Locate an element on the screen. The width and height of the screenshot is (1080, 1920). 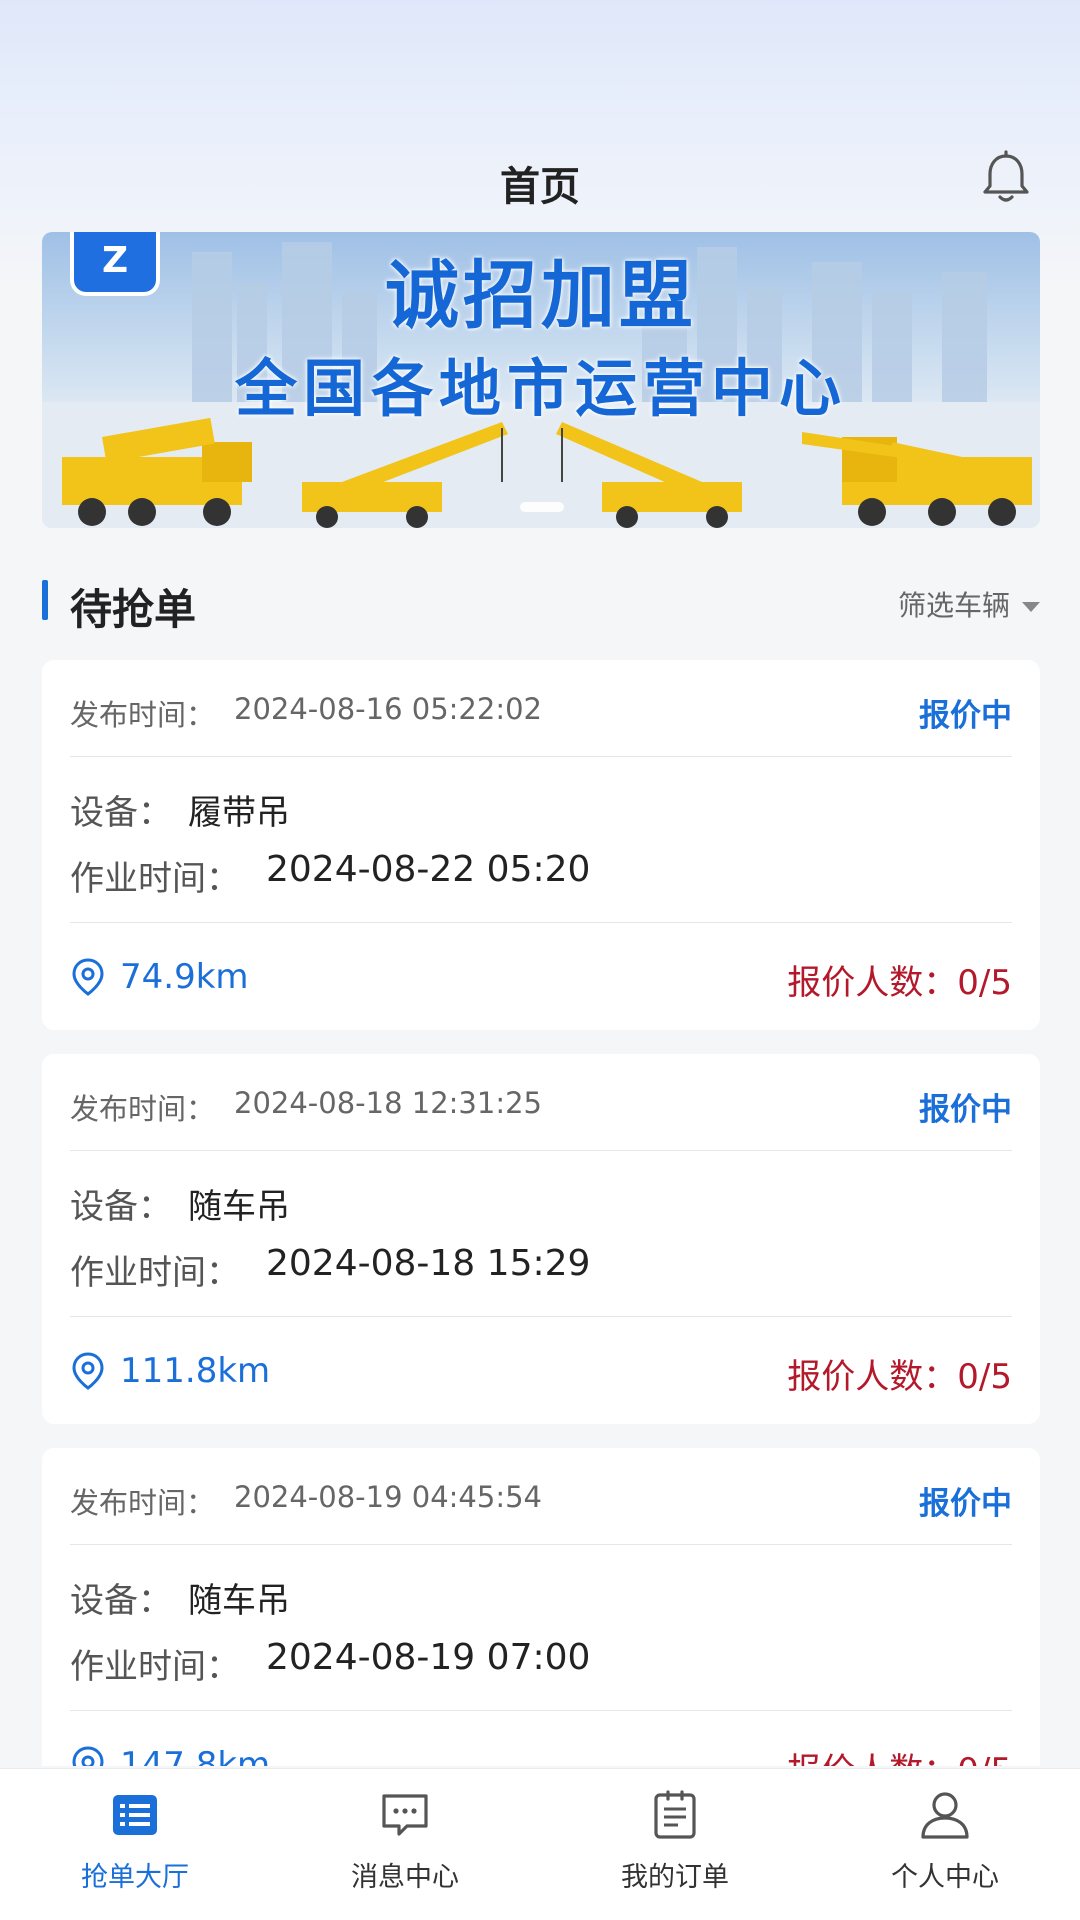
tab-my-orders: 我的订单 is located at coordinates (675, 1847).